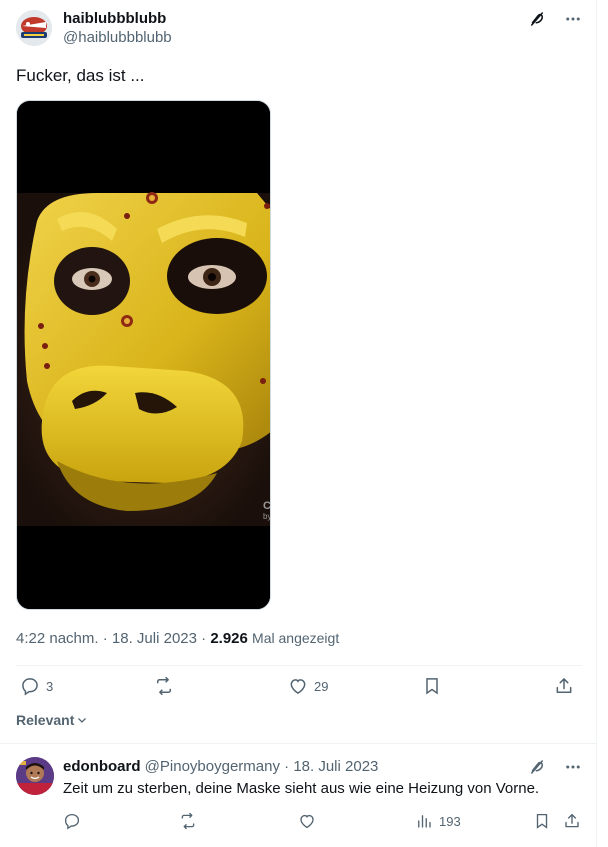 Image resolution: width=608 pixels, height=847 pixels. Describe the element at coordinates (424, 821) in the screenshot. I see `views-icon` at that location.